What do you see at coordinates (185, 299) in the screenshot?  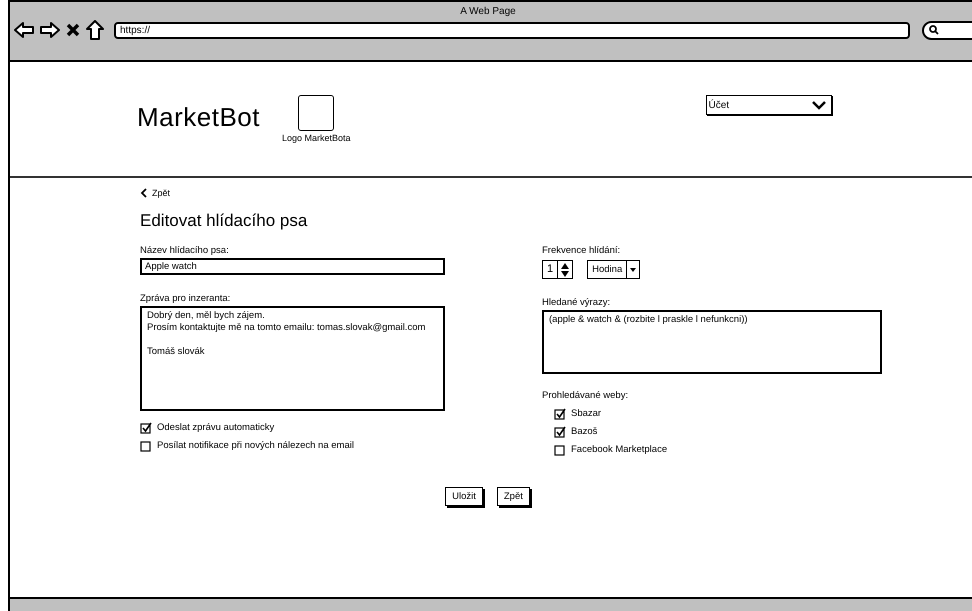 I see `field-label: Zpráva pro inzeranta:` at bounding box center [185, 299].